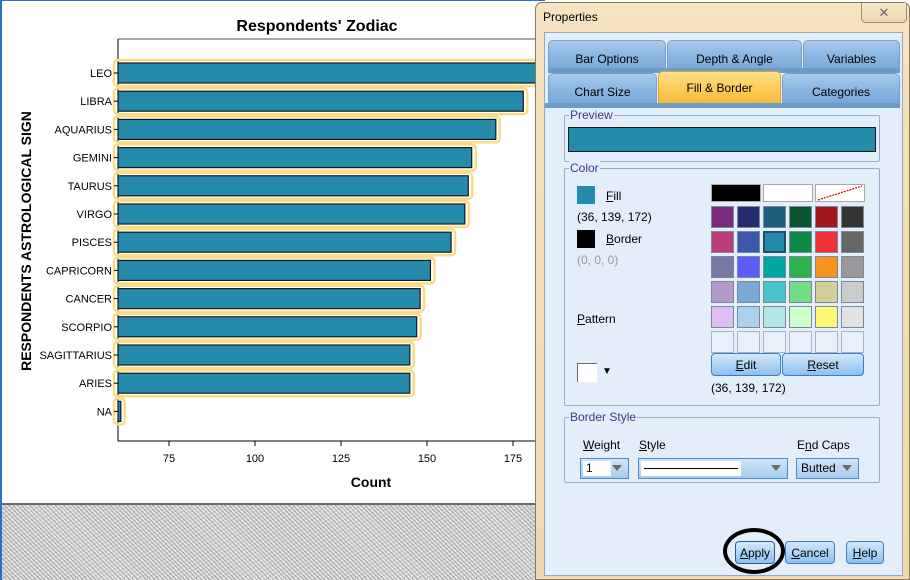  I want to click on tab-variables: Variables, so click(851, 55).